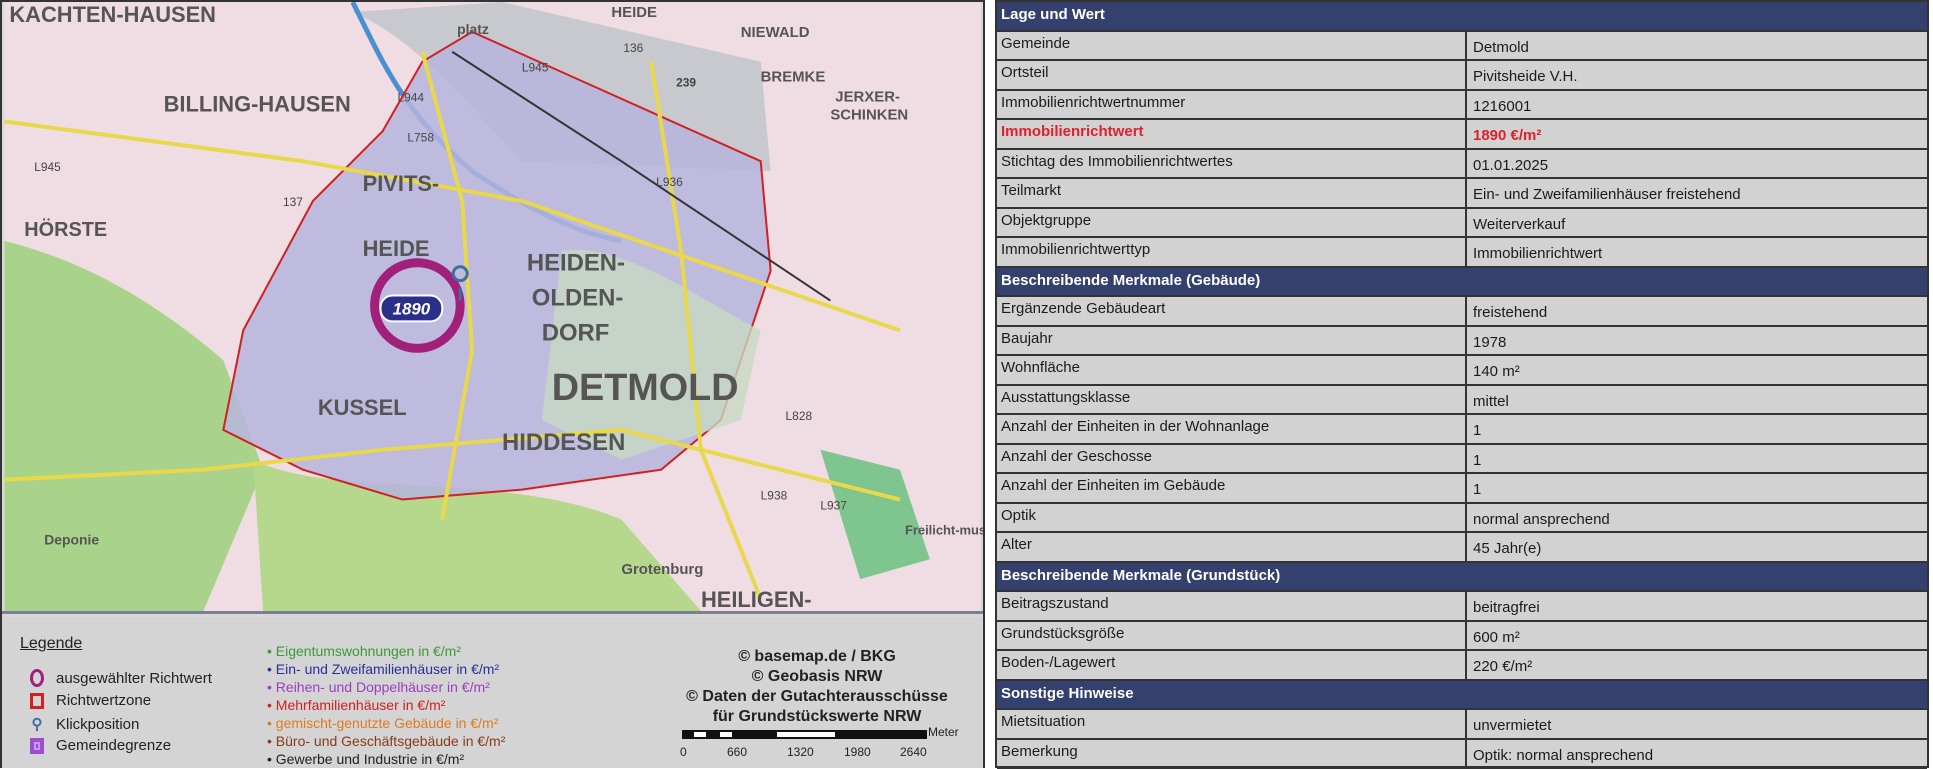  I want to click on legend-category: • Büro- und Geschäftsgebäude in €/m², so click(386, 741).